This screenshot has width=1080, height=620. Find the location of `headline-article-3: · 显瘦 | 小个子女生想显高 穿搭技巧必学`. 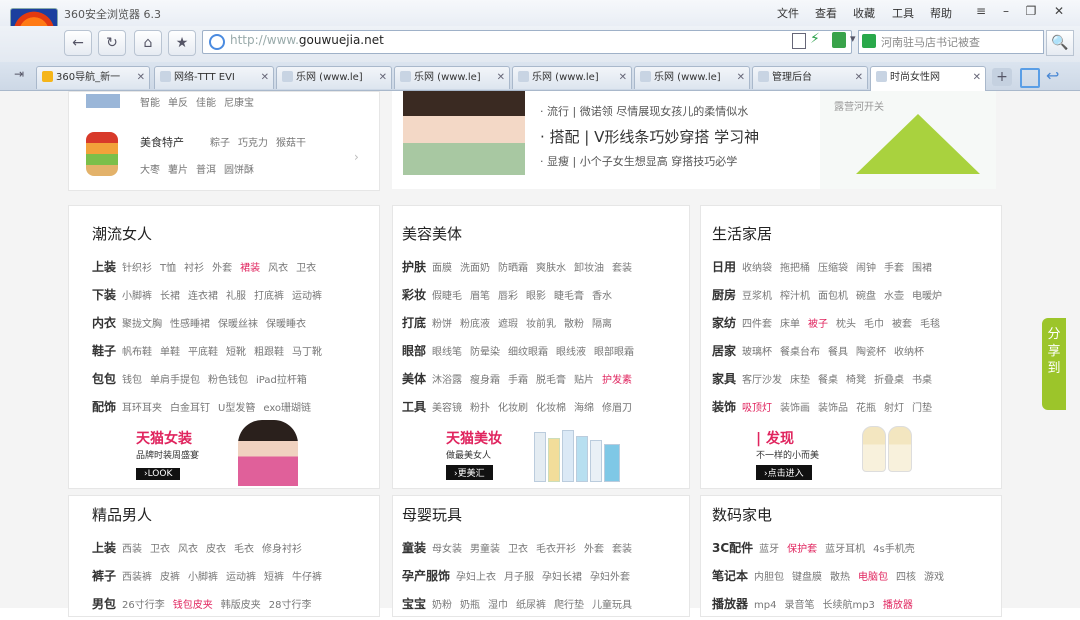

headline-article-3: · 显瘦 | 小个子女生想显高 穿搭技巧必学 is located at coordinates (638, 161).